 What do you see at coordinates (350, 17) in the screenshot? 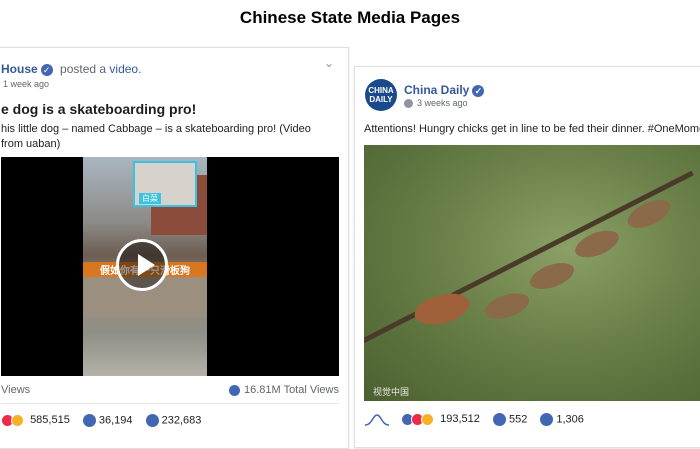
I see `page-title: Chinese State Media Pages` at bounding box center [350, 17].